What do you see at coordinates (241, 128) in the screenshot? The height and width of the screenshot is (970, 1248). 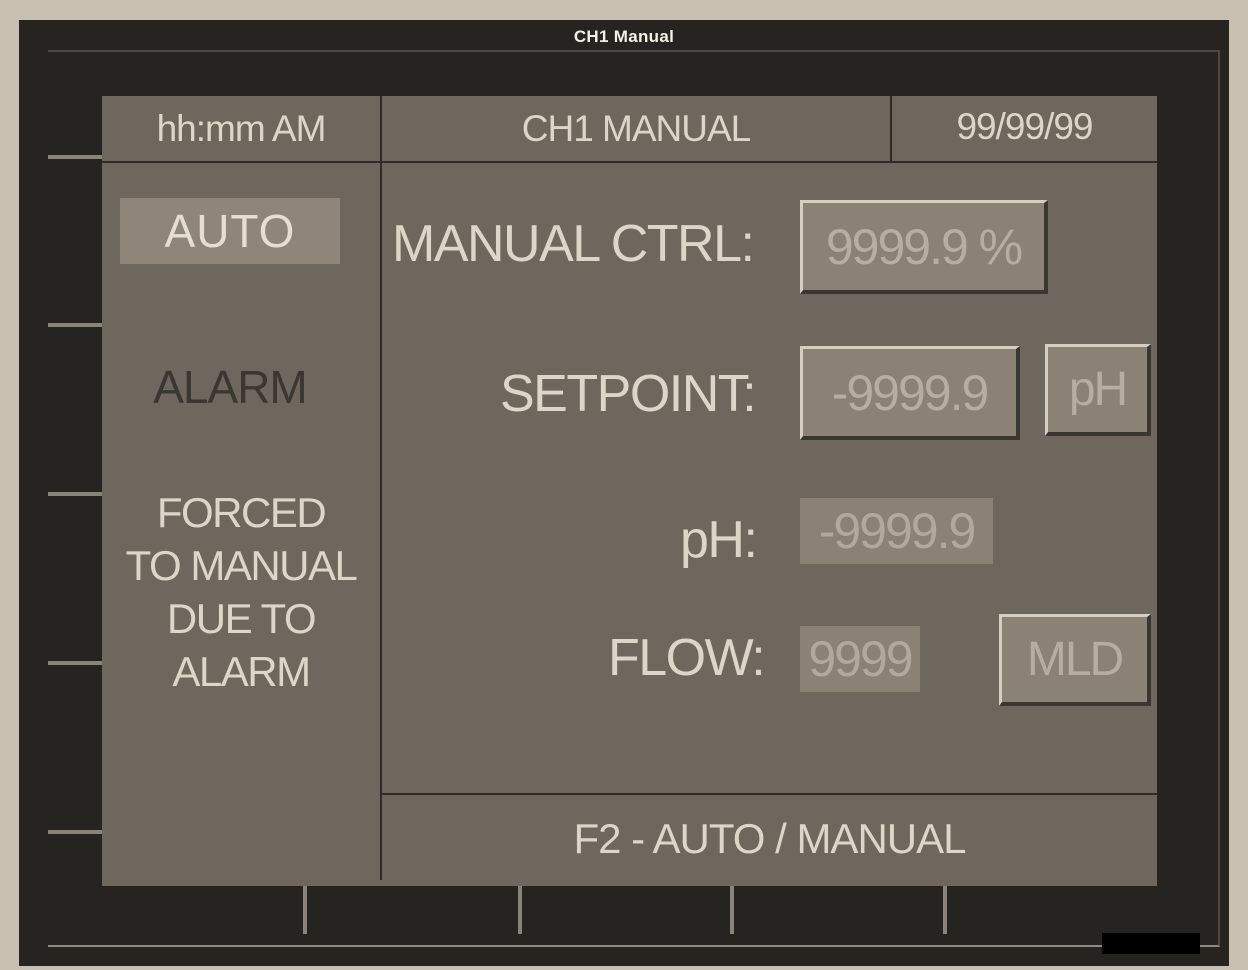 I see `header-time: hh:mm AM` at bounding box center [241, 128].